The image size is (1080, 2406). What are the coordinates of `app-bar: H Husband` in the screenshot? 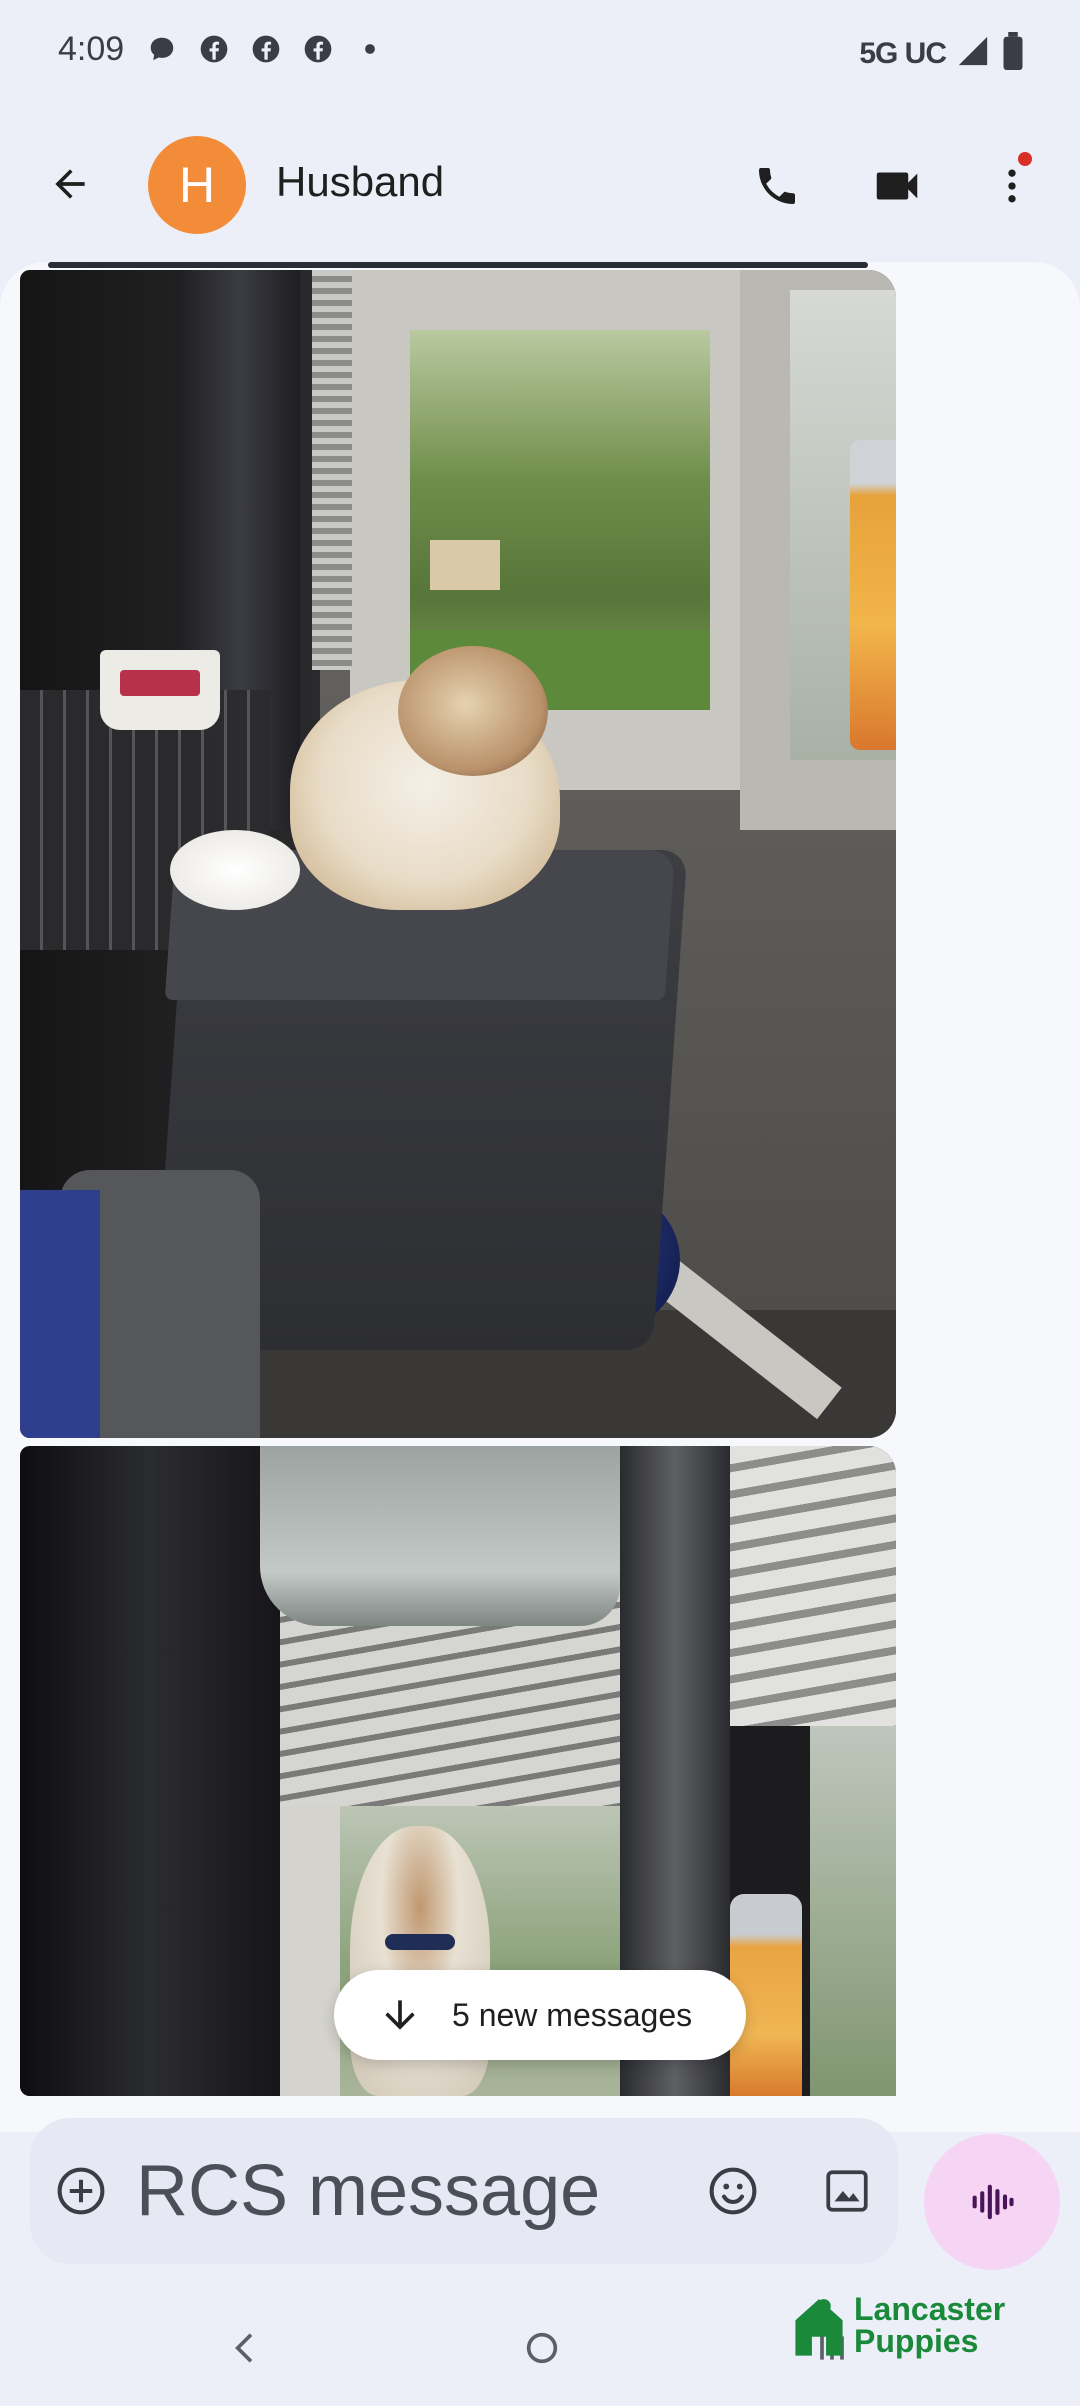 It's located at (540, 185).